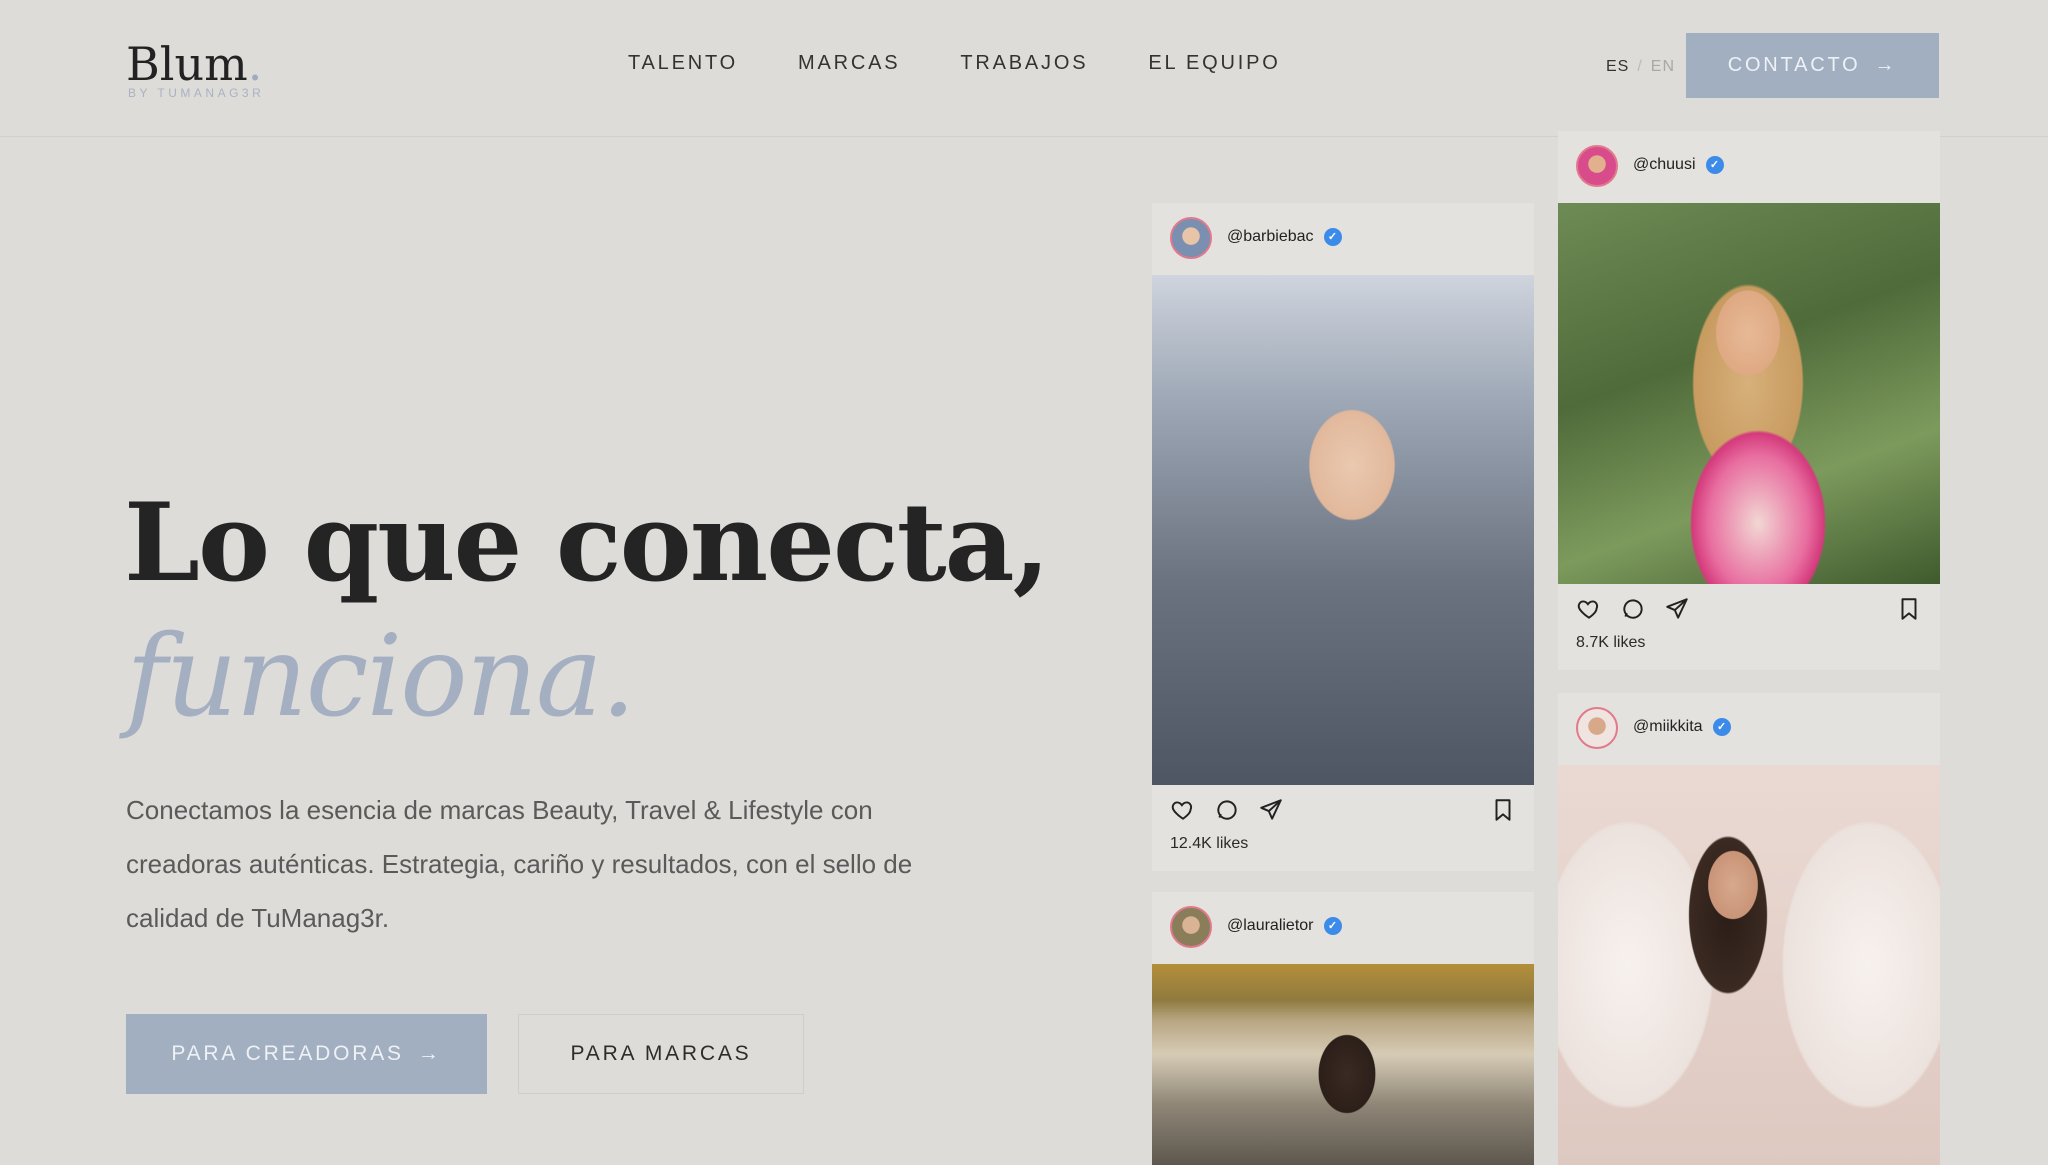 This screenshot has height=1165, width=2048. Describe the element at coordinates (1668, 727) in the screenshot. I see `handle-text: @miikkita` at that location.